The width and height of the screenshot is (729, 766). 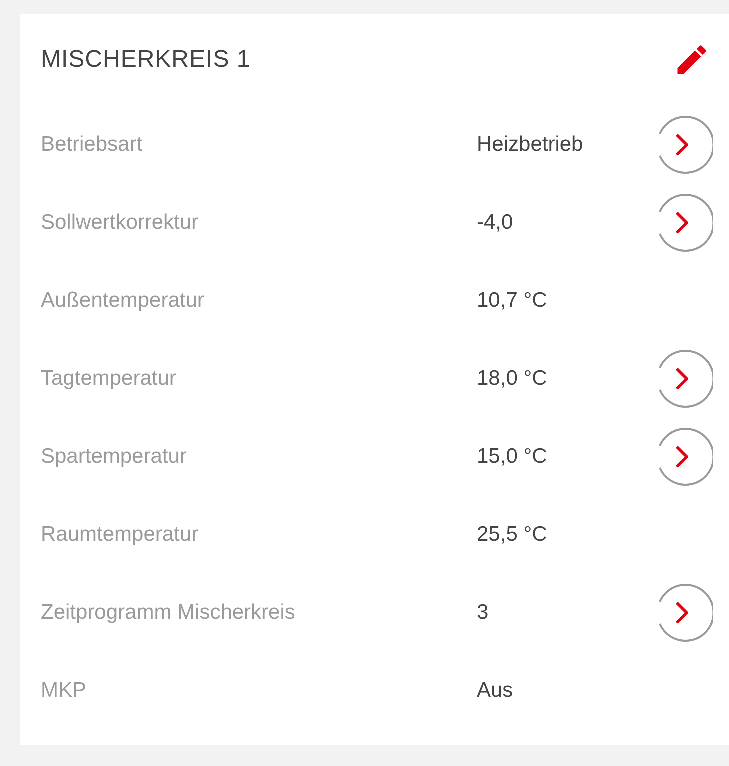 What do you see at coordinates (512, 301) in the screenshot?
I see `row-value: 10,7 °C` at bounding box center [512, 301].